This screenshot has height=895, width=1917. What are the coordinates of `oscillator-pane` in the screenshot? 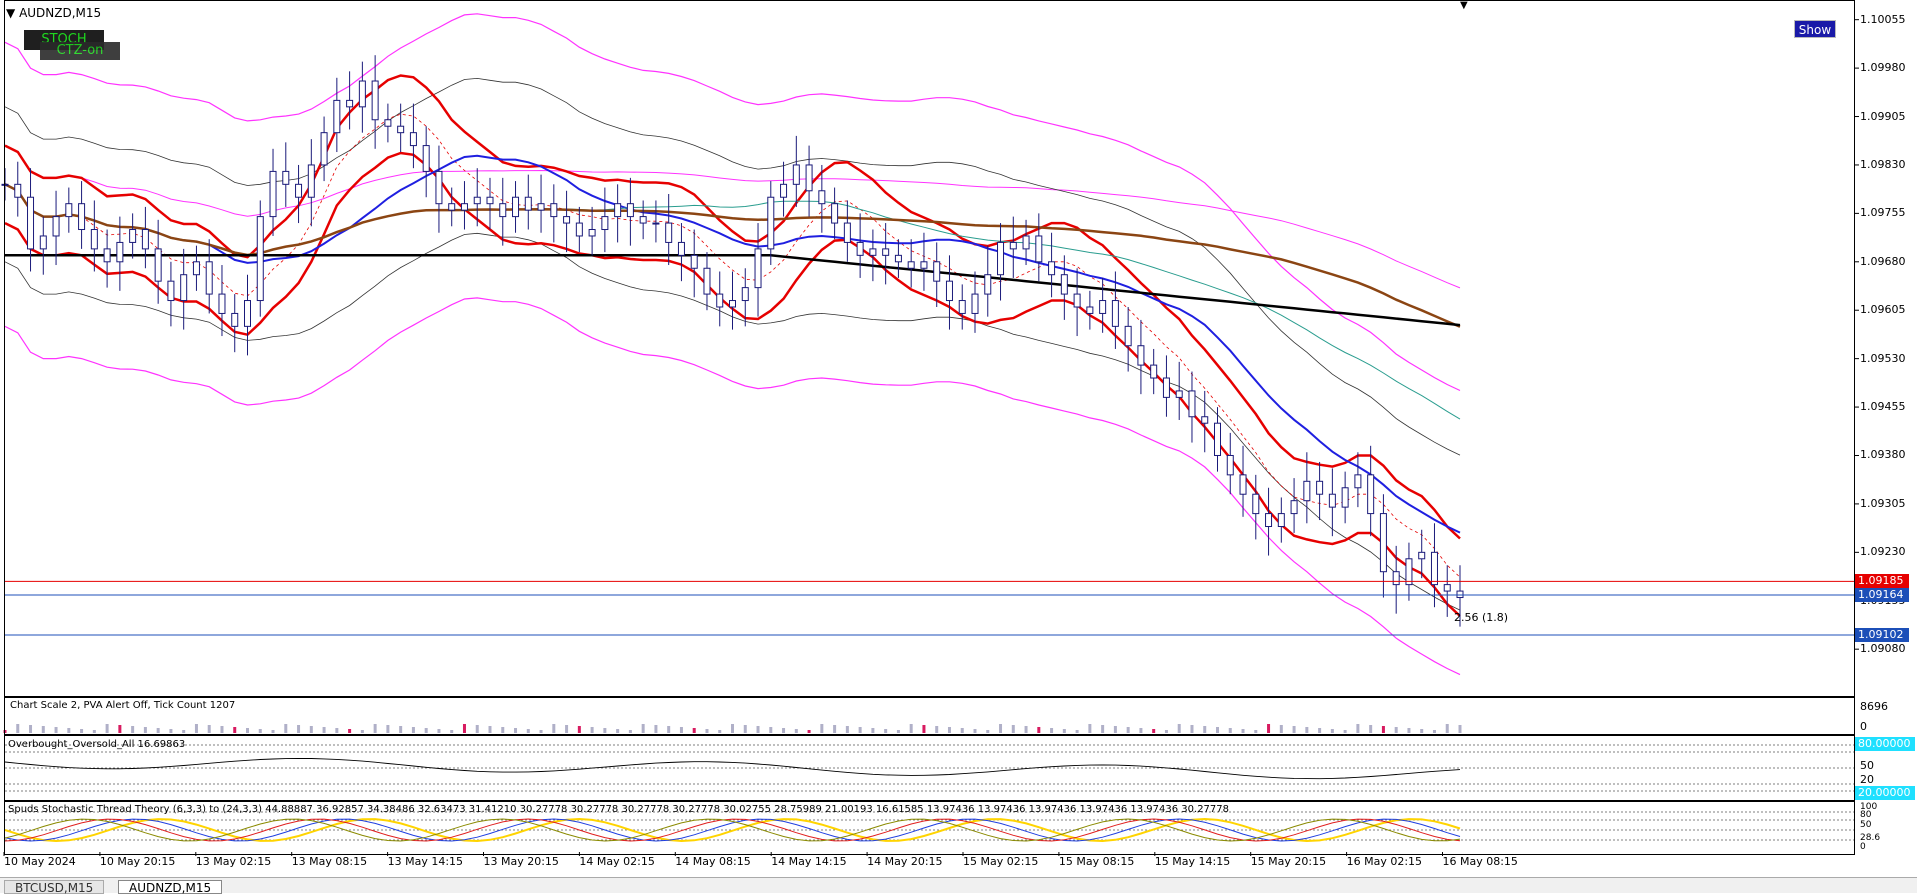 It's located at (929, 768).